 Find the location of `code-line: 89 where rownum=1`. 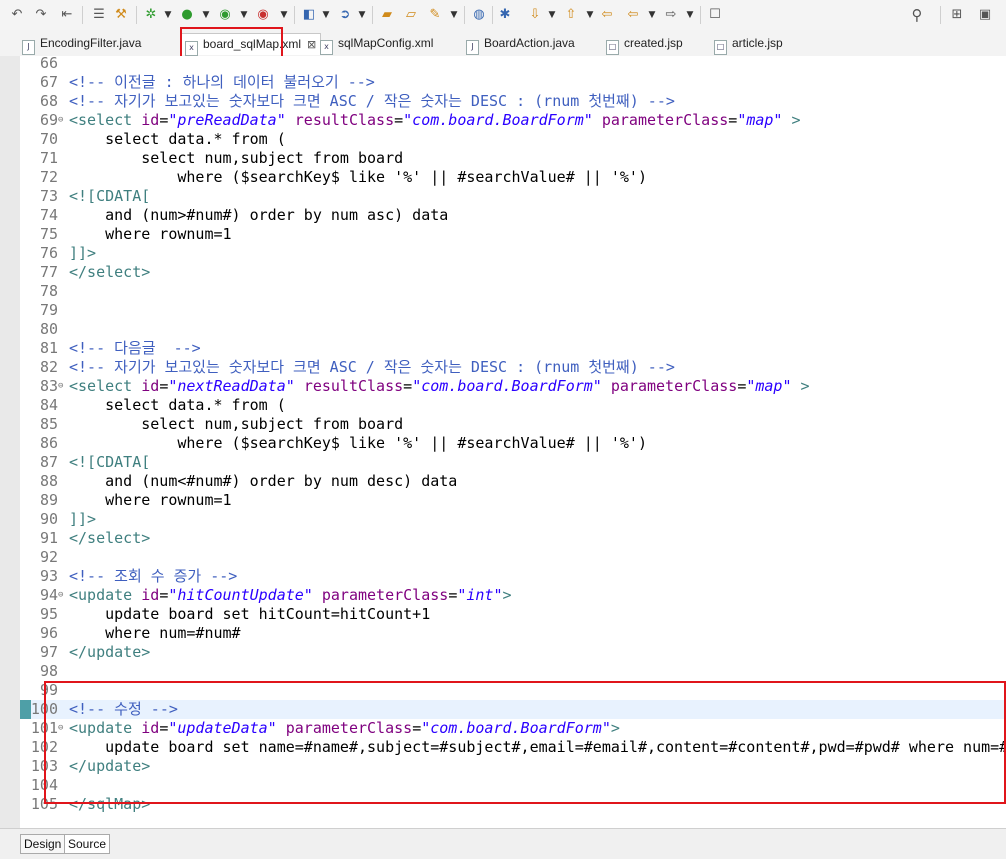

code-line: 89 where rownum=1 is located at coordinates (513, 500).